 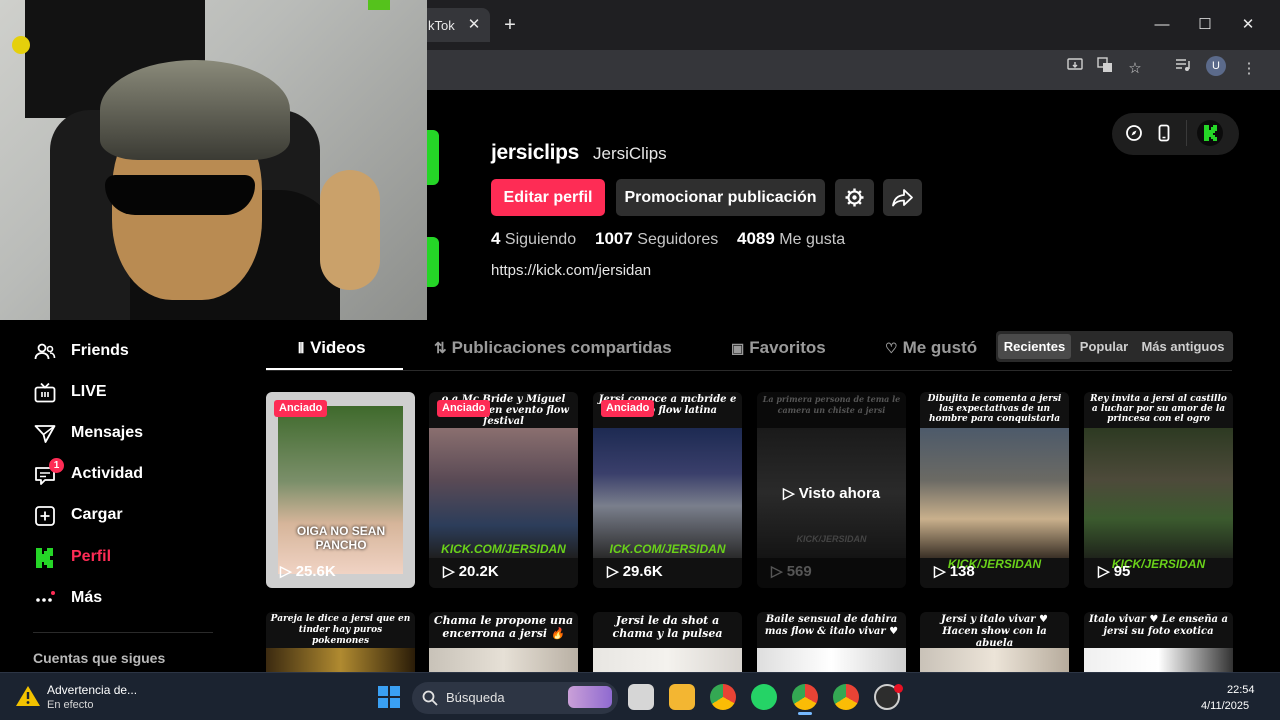 I want to click on webcam-overlay, so click(x=213, y=160).